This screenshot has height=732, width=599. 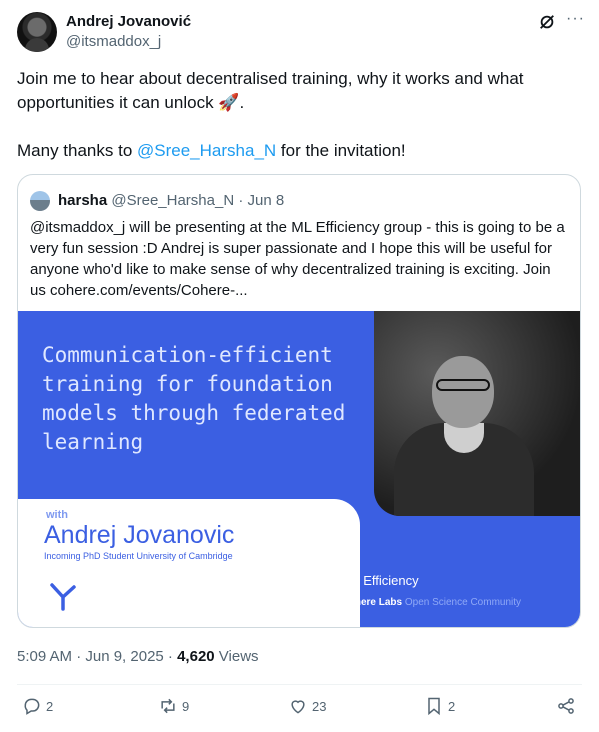 What do you see at coordinates (452, 706) in the screenshot?
I see `bookmark-count: 2` at bounding box center [452, 706].